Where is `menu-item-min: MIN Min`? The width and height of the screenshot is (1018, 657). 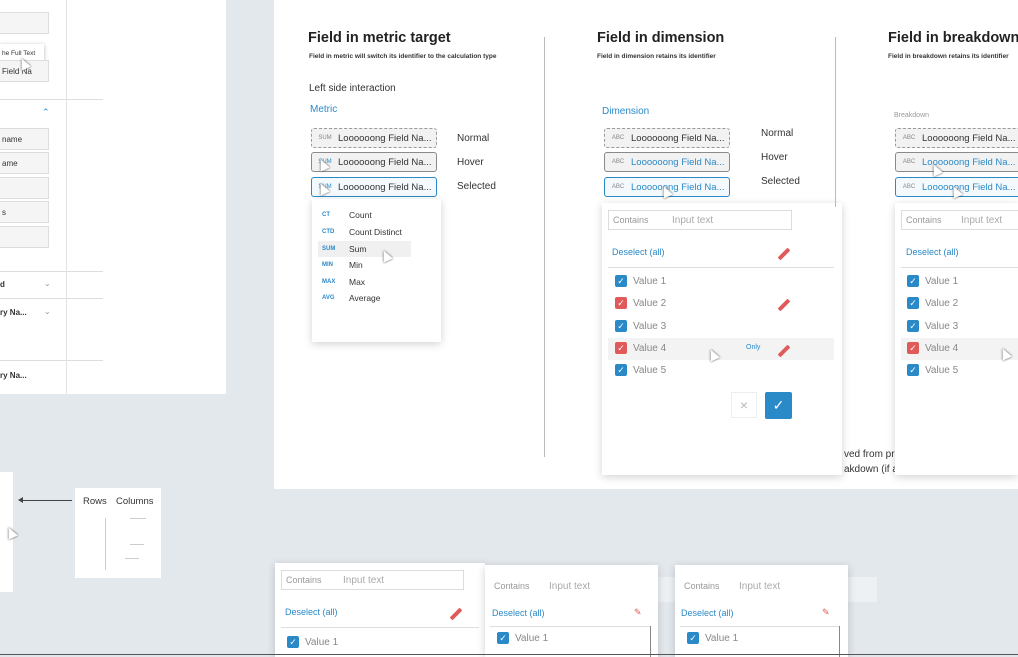
menu-item-min: MIN Min is located at coordinates (342, 265).